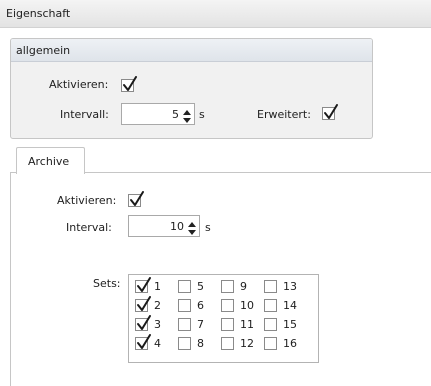 The width and height of the screenshot is (431, 386). Describe the element at coordinates (290, 324) in the screenshot. I see `set-label-15: 15` at that location.